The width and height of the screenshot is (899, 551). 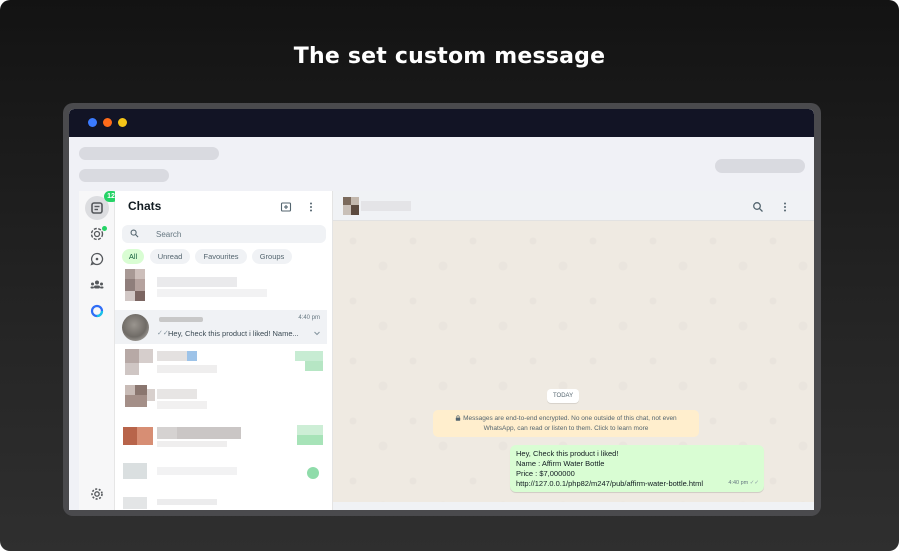 I want to click on chats-title: Chats, so click(x=145, y=206).